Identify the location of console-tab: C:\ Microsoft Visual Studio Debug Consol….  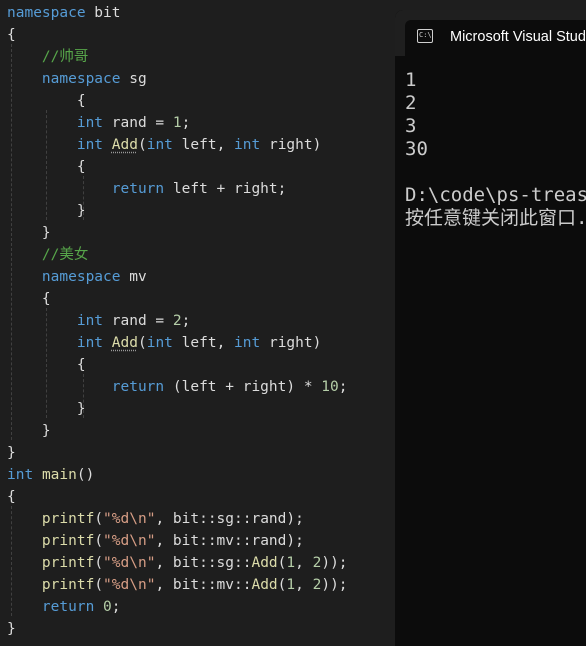
(495, 38).